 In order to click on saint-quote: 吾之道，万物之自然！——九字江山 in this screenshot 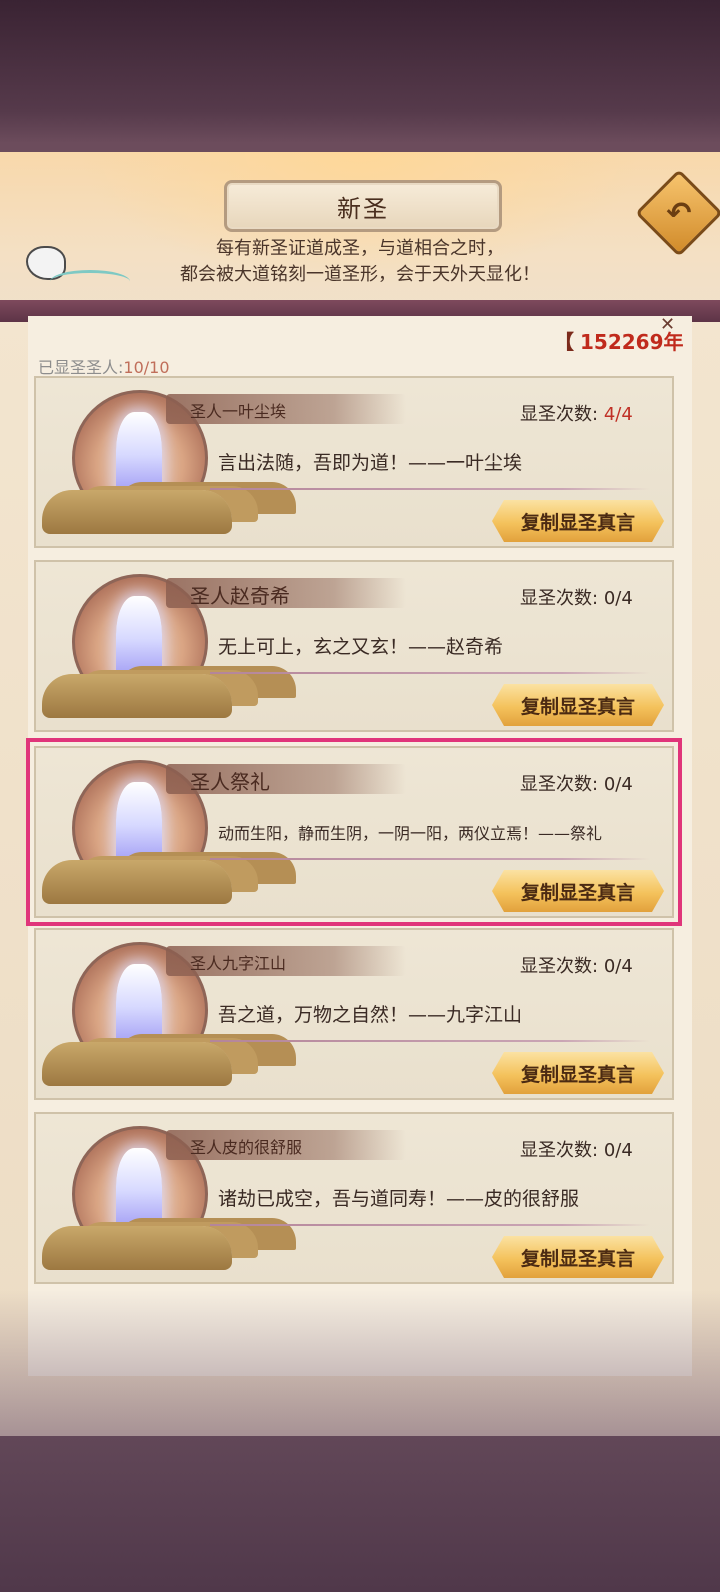, I will do `click(370, 1015)`.